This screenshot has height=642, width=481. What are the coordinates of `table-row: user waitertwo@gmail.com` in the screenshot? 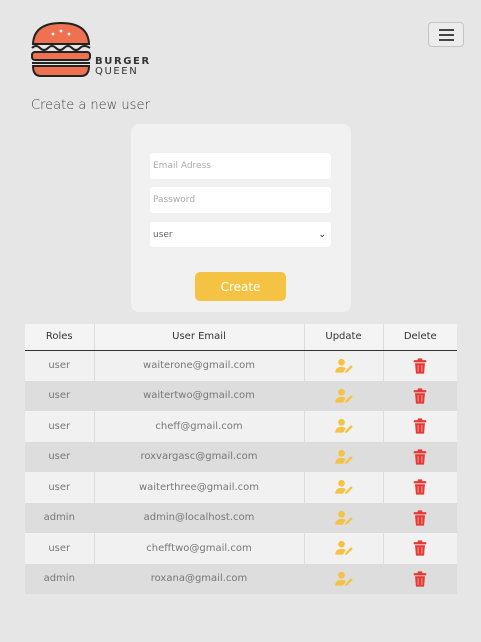 It's located at (241, 395).